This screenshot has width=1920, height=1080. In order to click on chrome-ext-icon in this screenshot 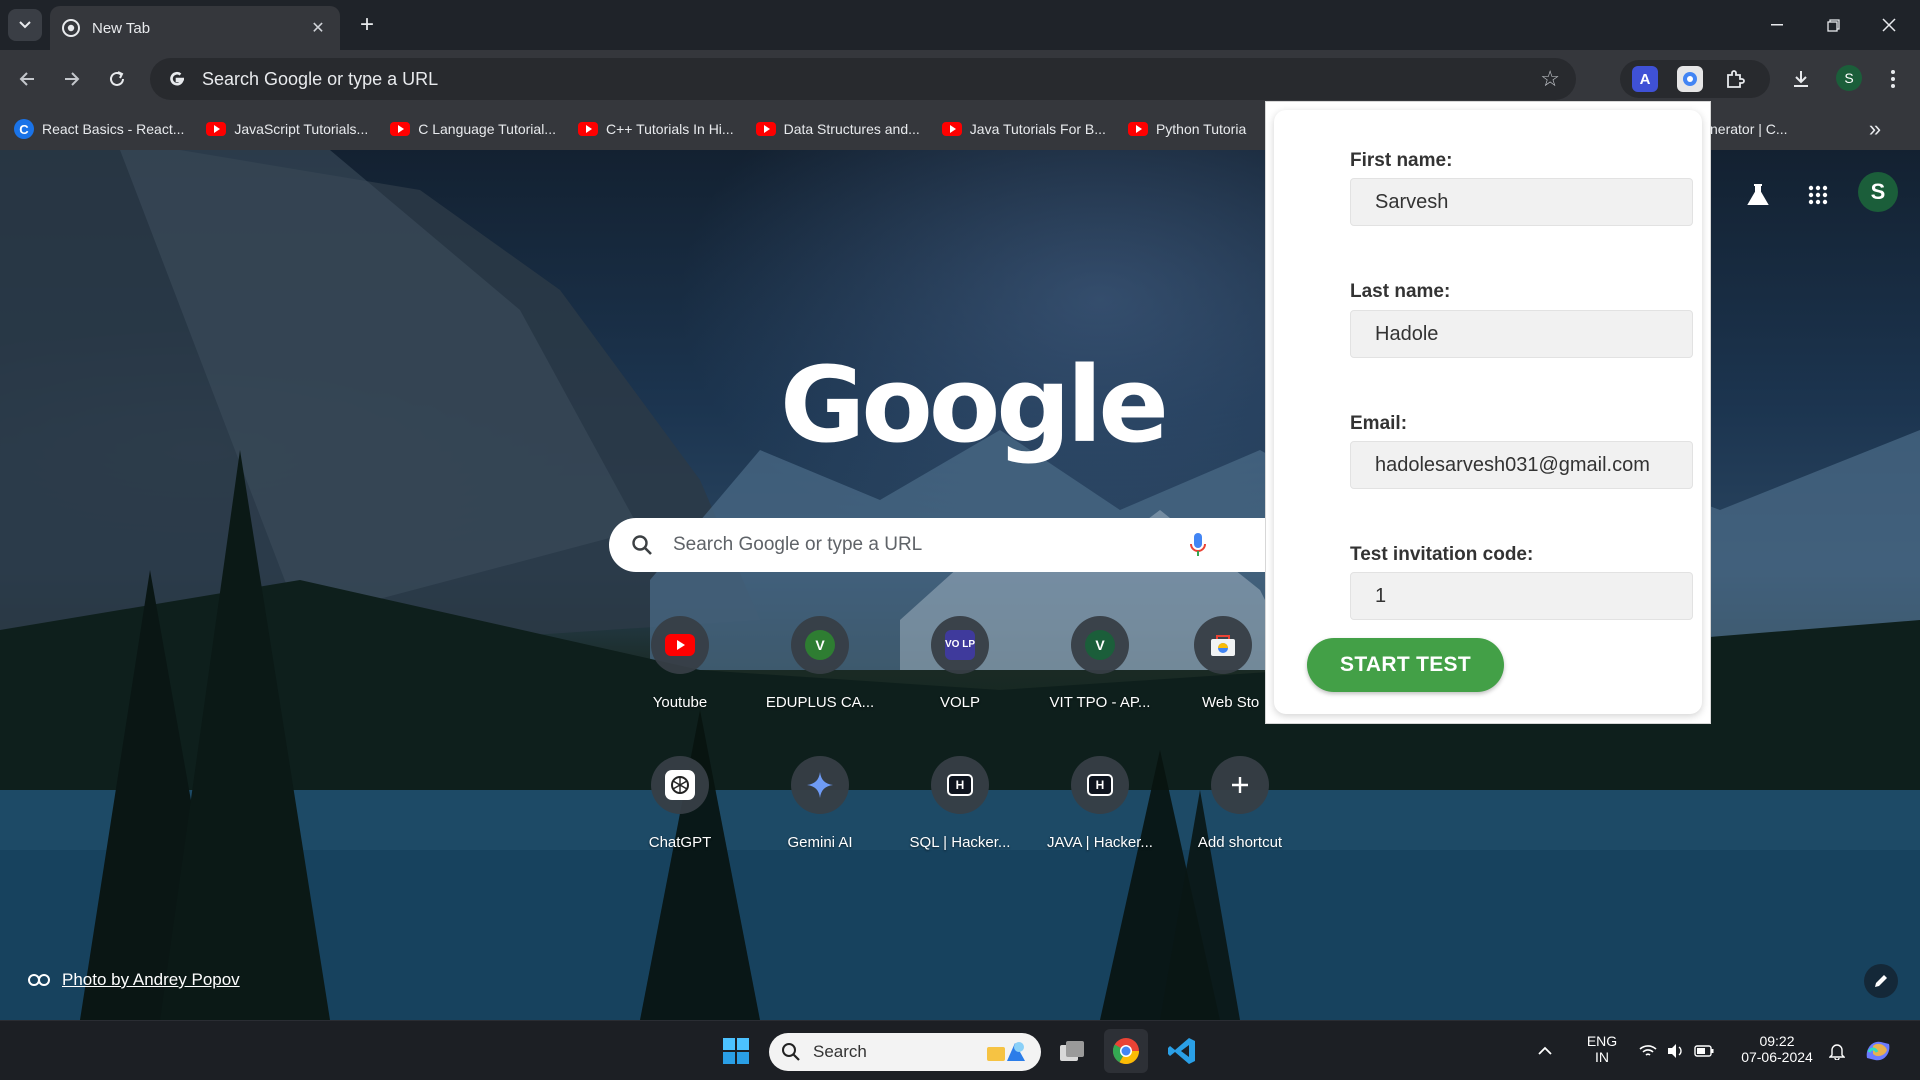, I will do `click(1690, 79)`.